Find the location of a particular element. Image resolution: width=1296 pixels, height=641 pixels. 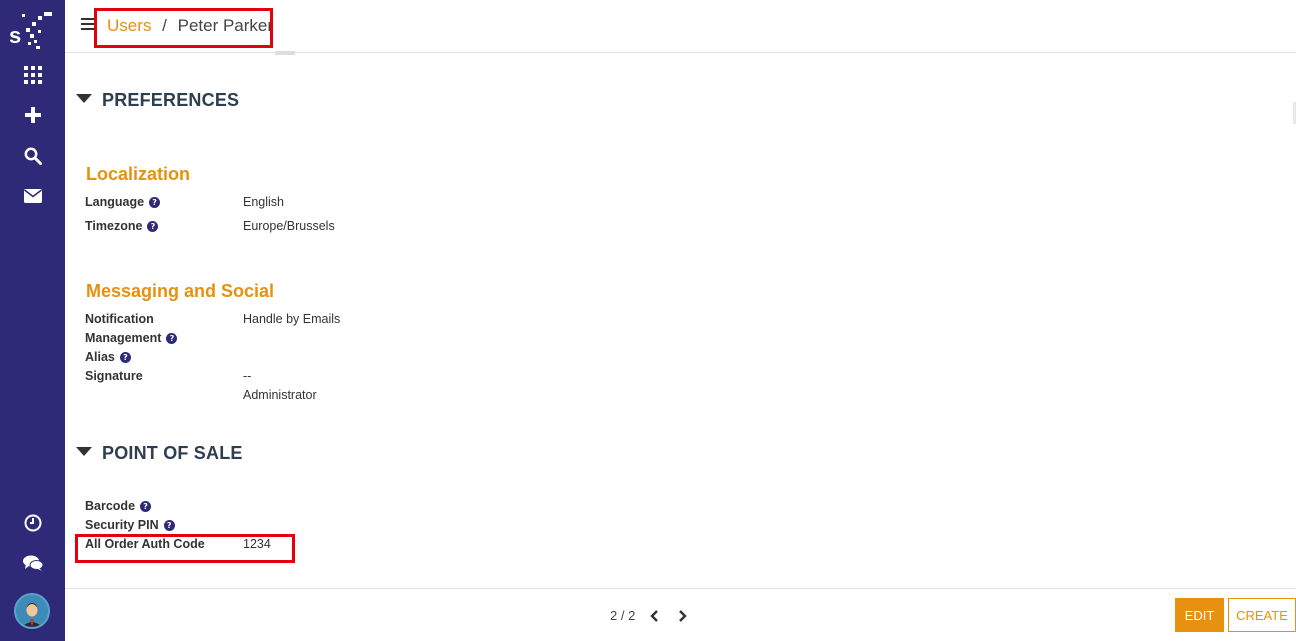

messages-button is located at coordinates (33, 198).